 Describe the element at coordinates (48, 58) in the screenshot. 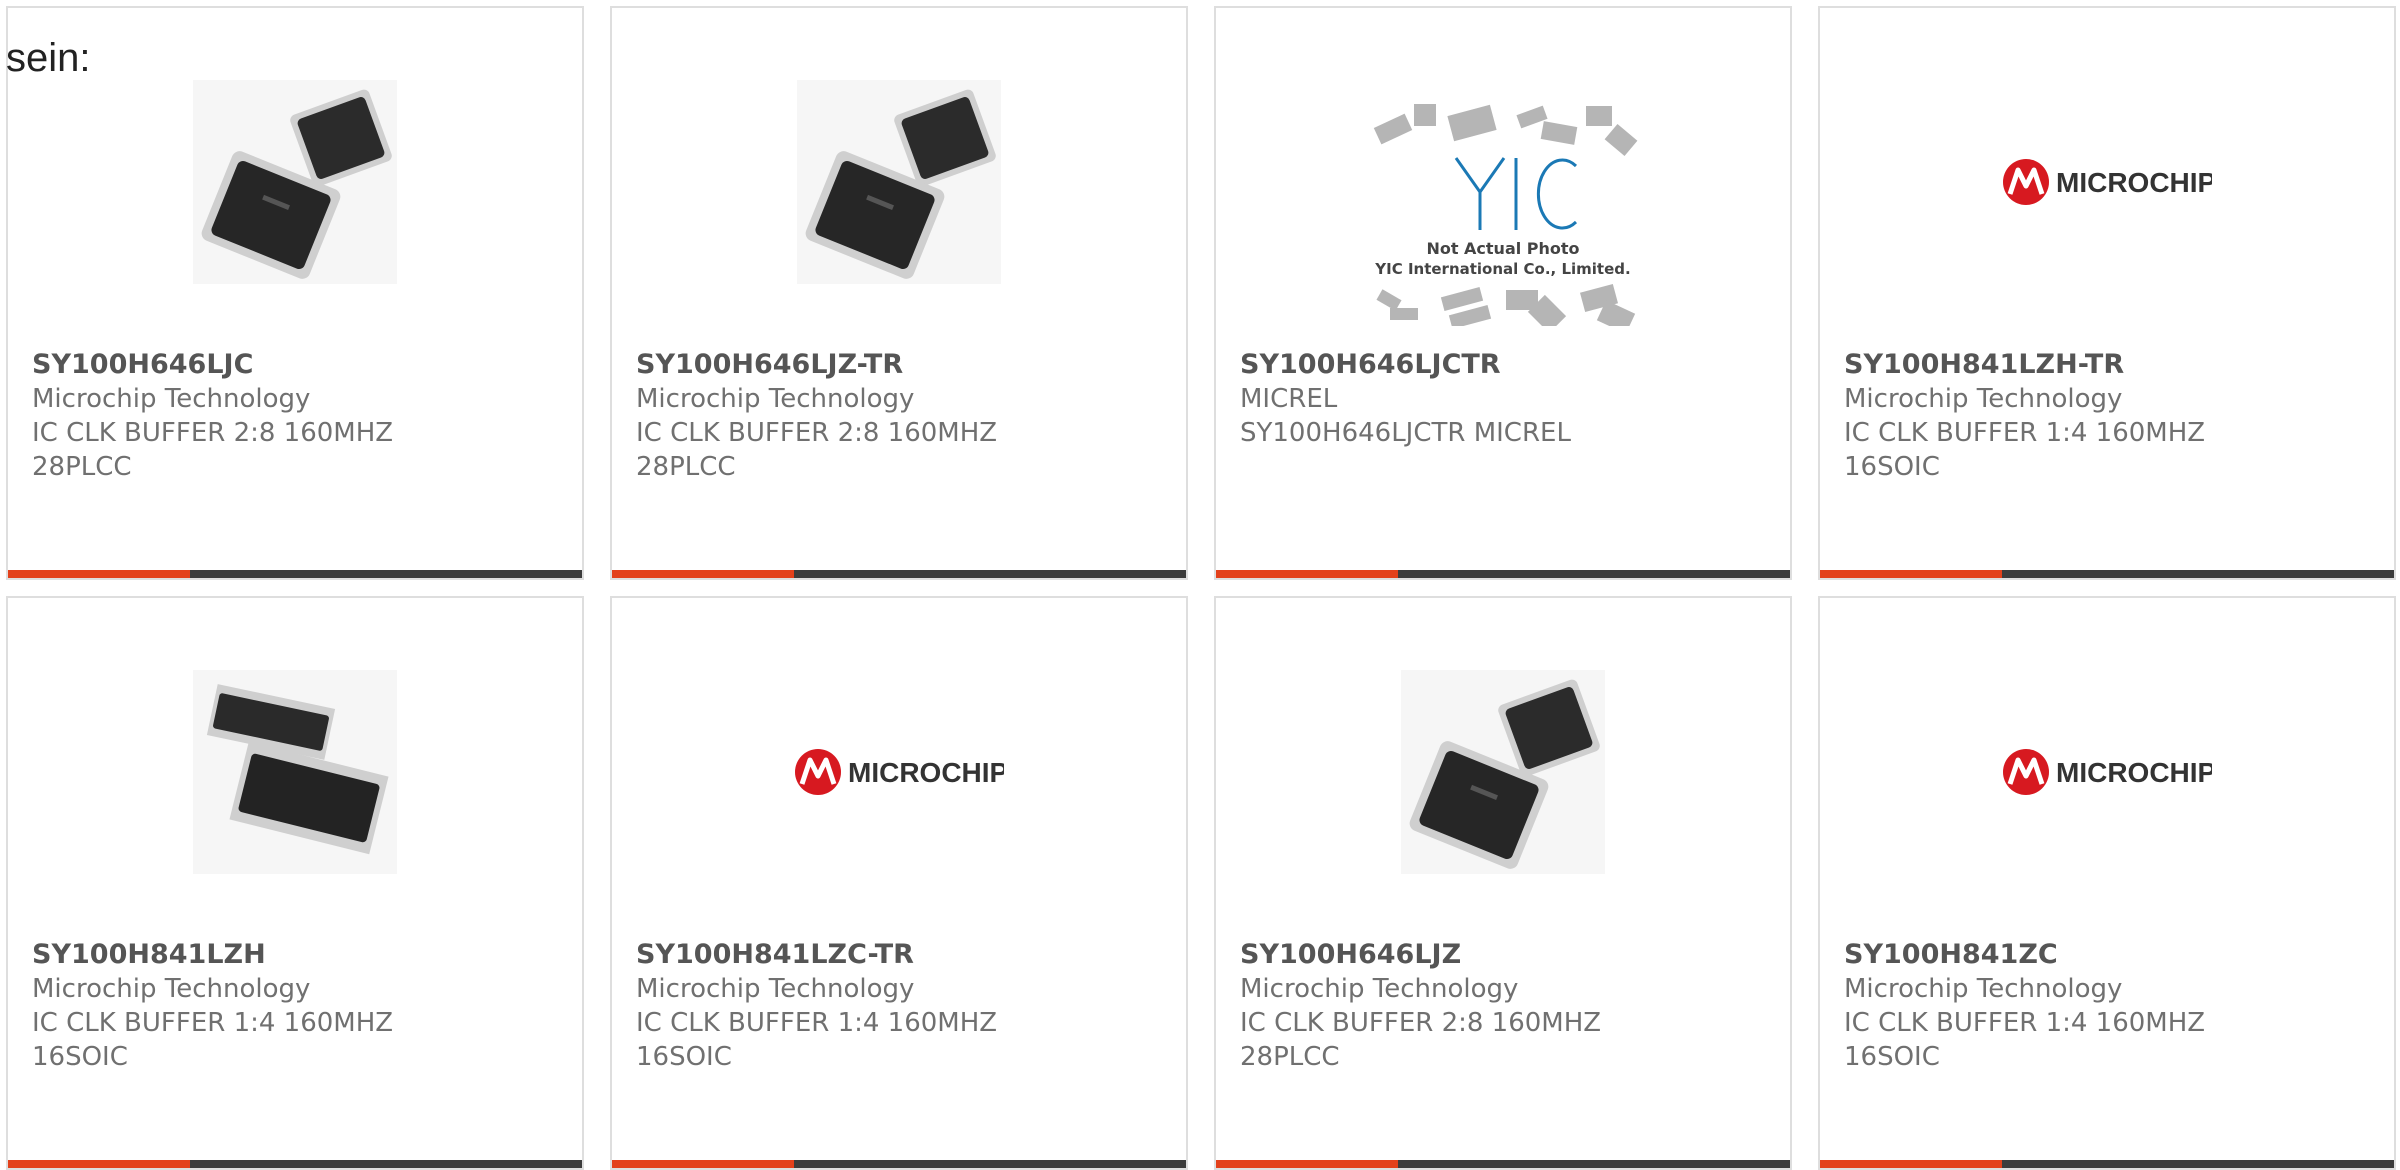

I see `intro-text: sein:` at that location.